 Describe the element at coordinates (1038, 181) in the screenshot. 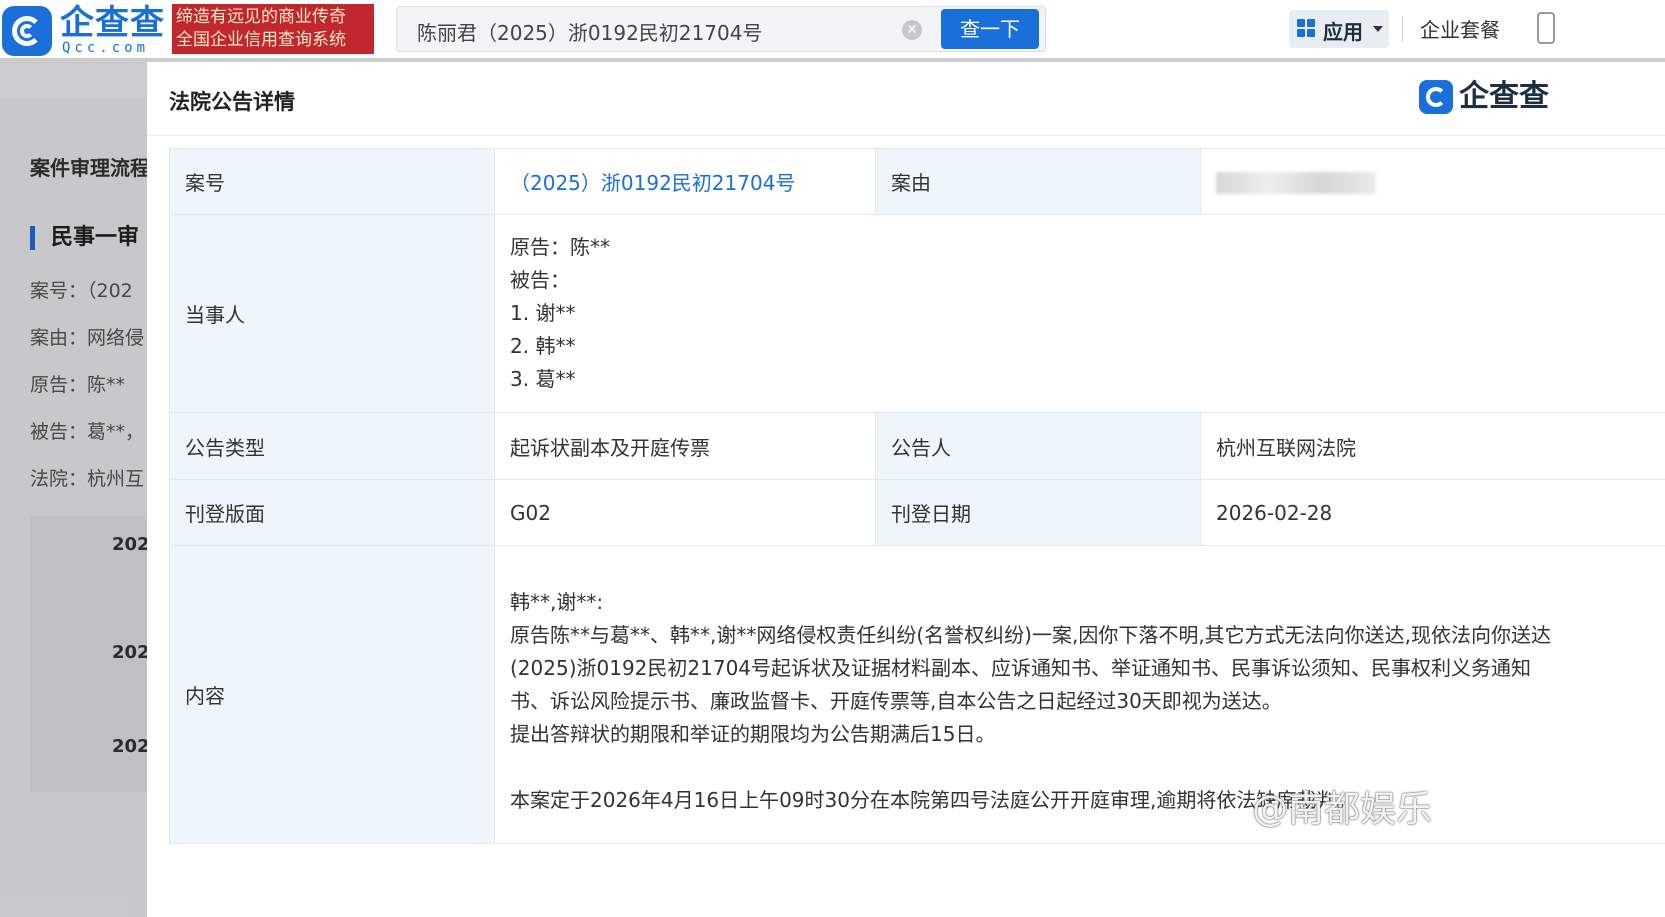

I see `cause-label: 案由` at that location.